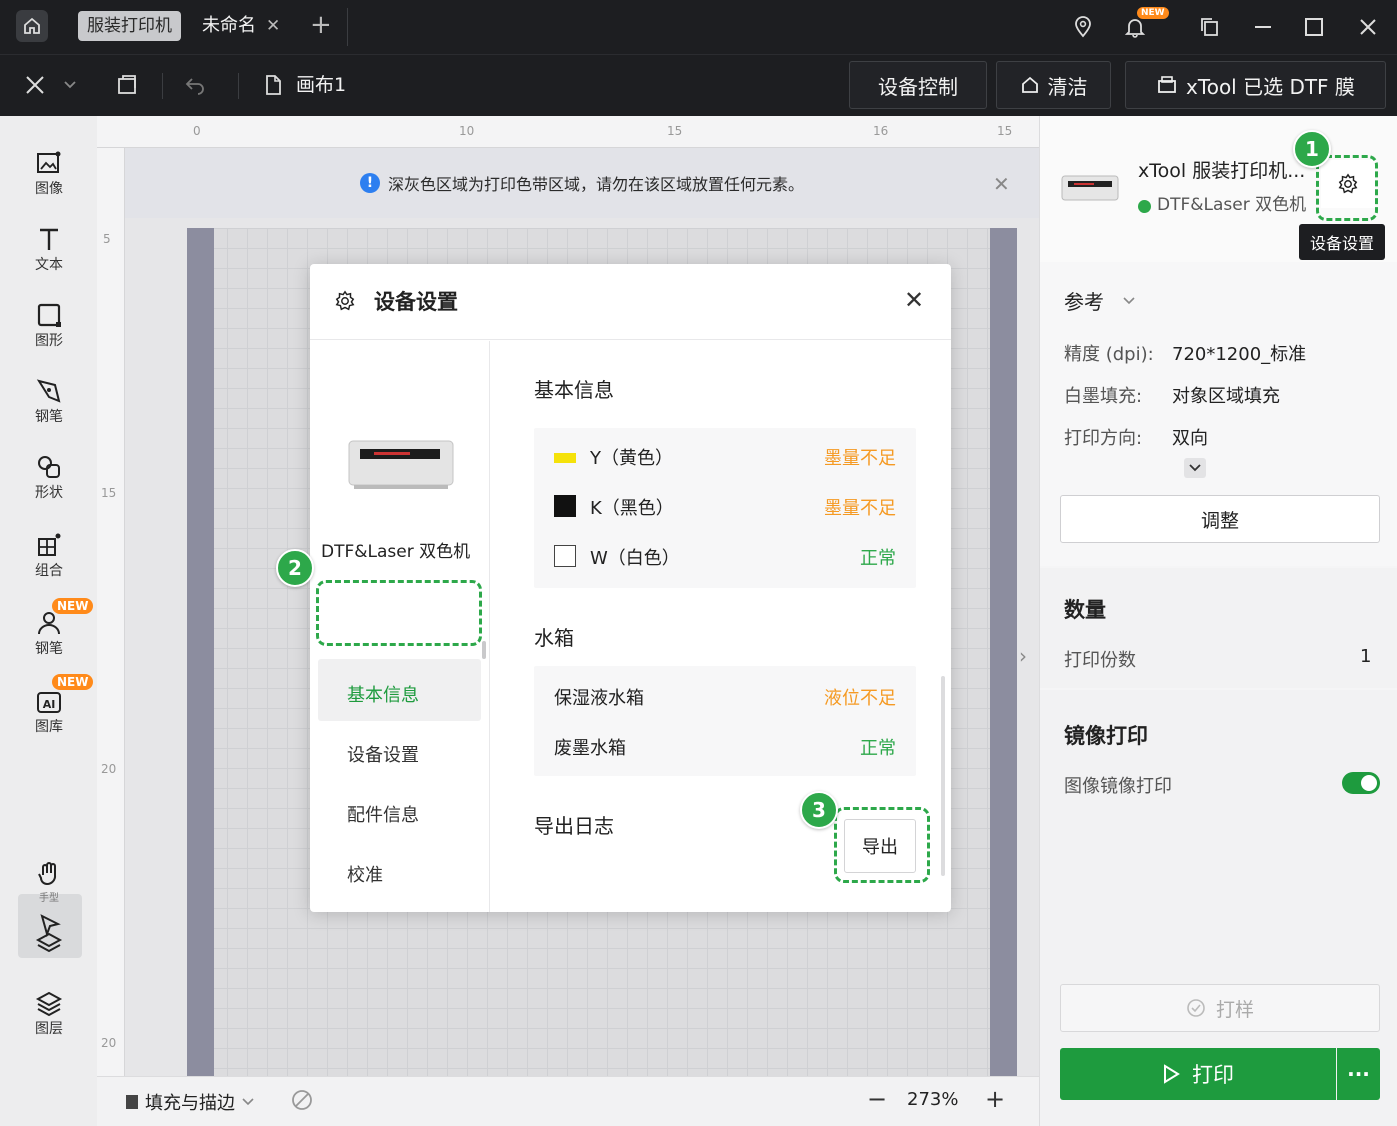 The image size is (1397, 1126). Describe the element at coordinates (1358, 1074) in the screenshot. I see `more-options-button: ···` at that location.